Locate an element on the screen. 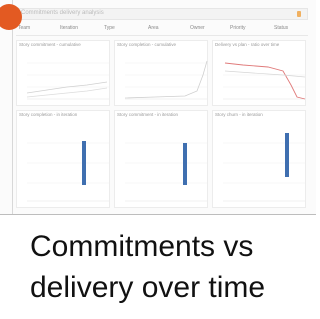 Image resolution: width=320 pixels, height=319 pixels. chart-churn-iteration is located at coordinates (264, 167).